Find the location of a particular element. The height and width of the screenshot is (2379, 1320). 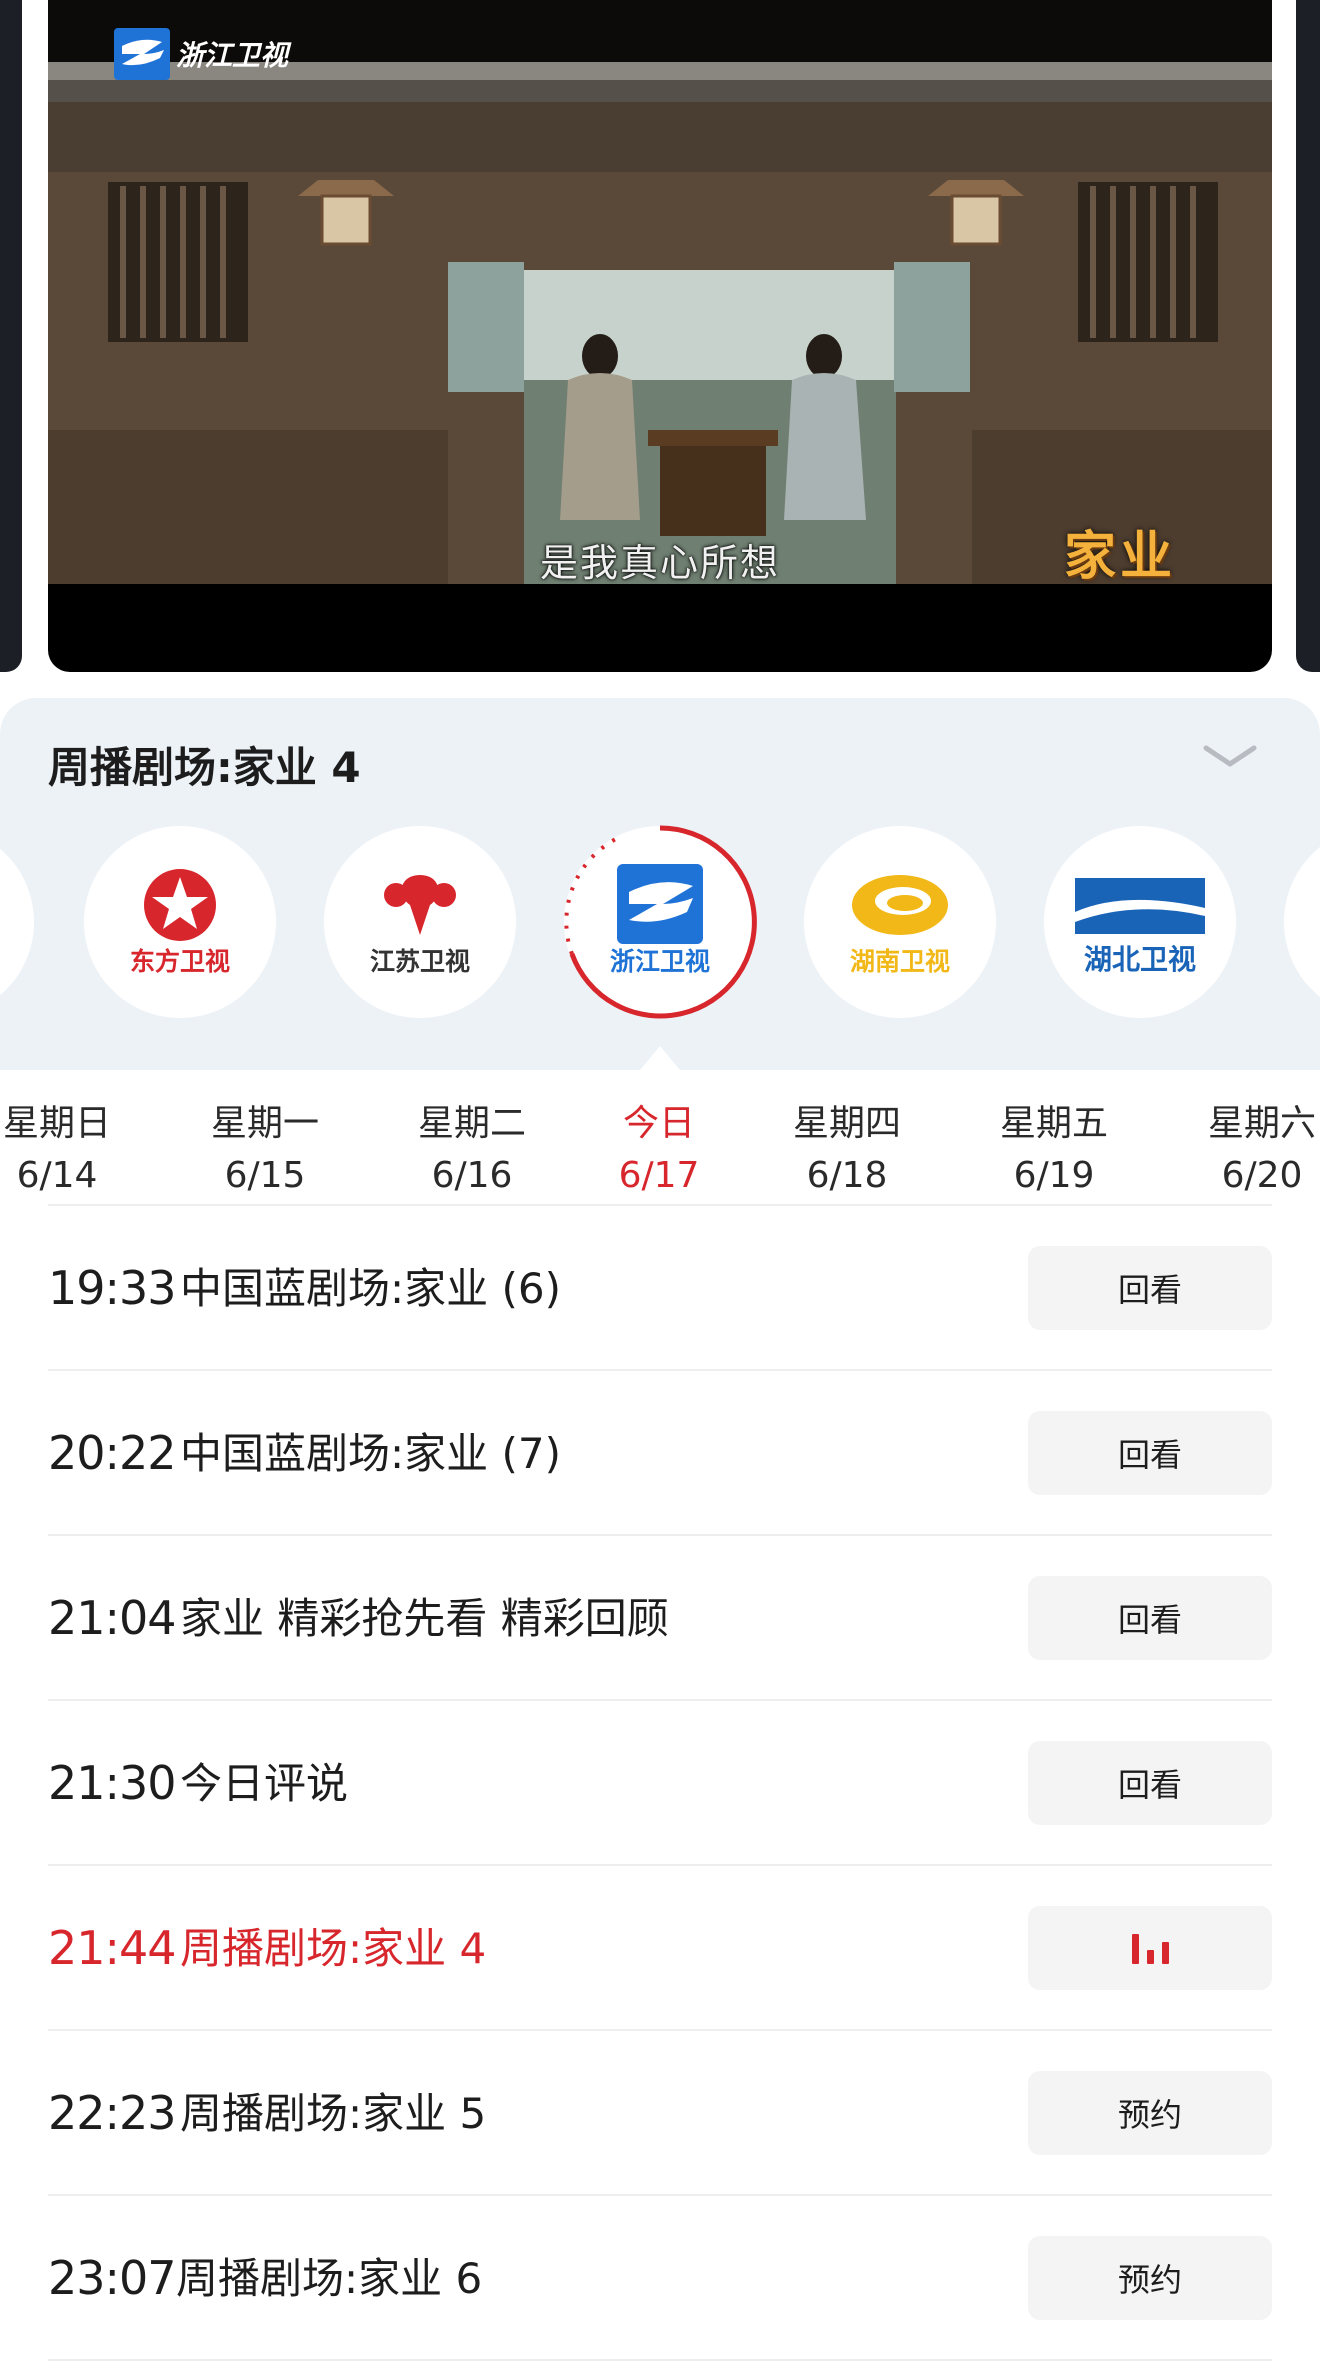

program-time: 20:22 is located at coordinates (112, 1453).